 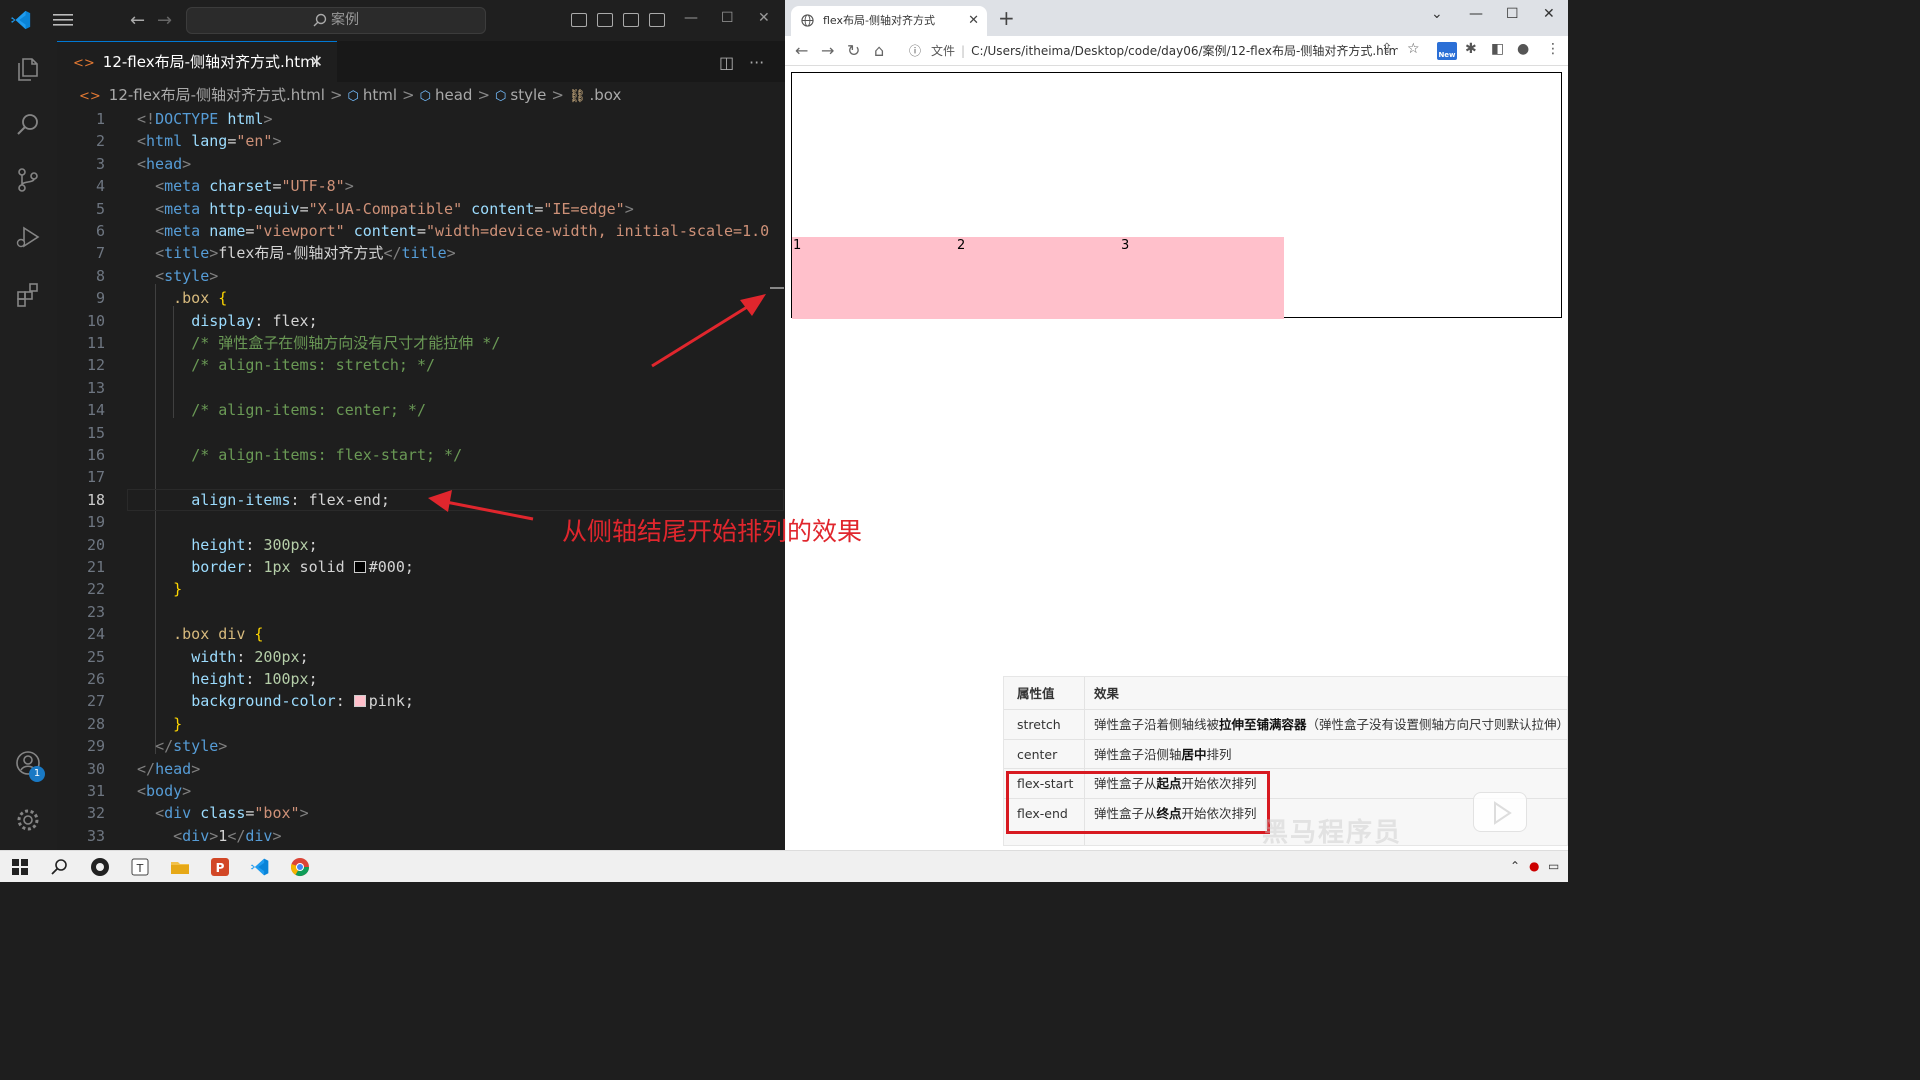 What do you see at coordinates (727, 18) in the screenshot?
I see `maximize-icon: ☐` at bounding box center [727, 18].